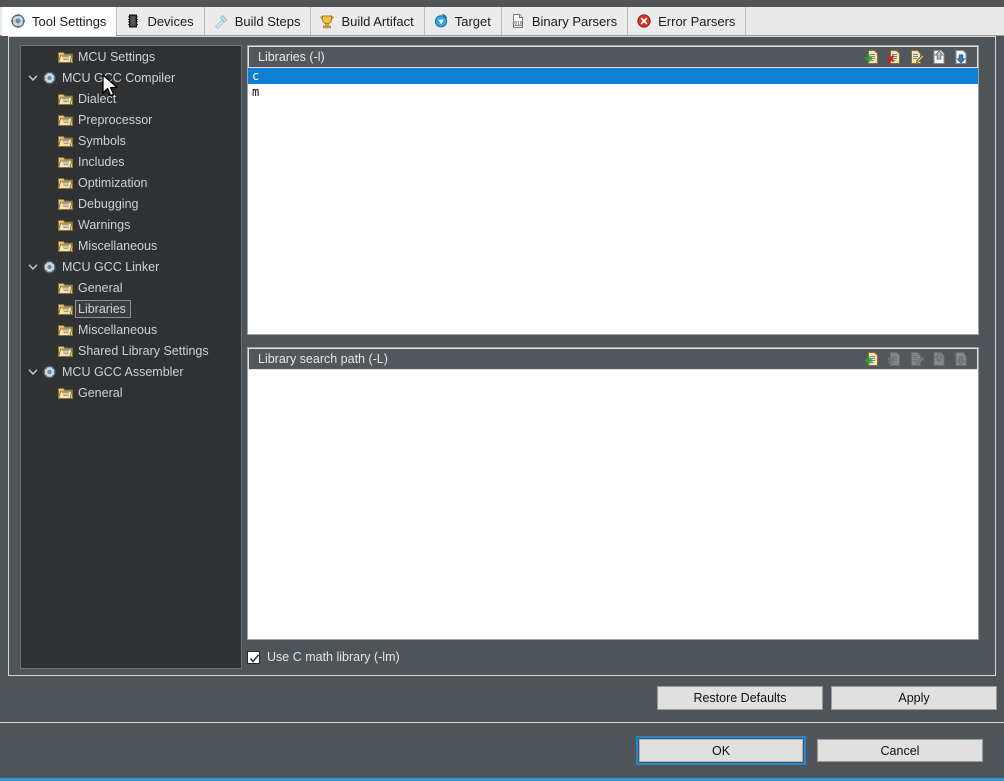 This screenshot has height=781, width=1004. I want to click on tree-item-mcu-gcc-assembler: MCU GCC Assembler, so click(131, 371).